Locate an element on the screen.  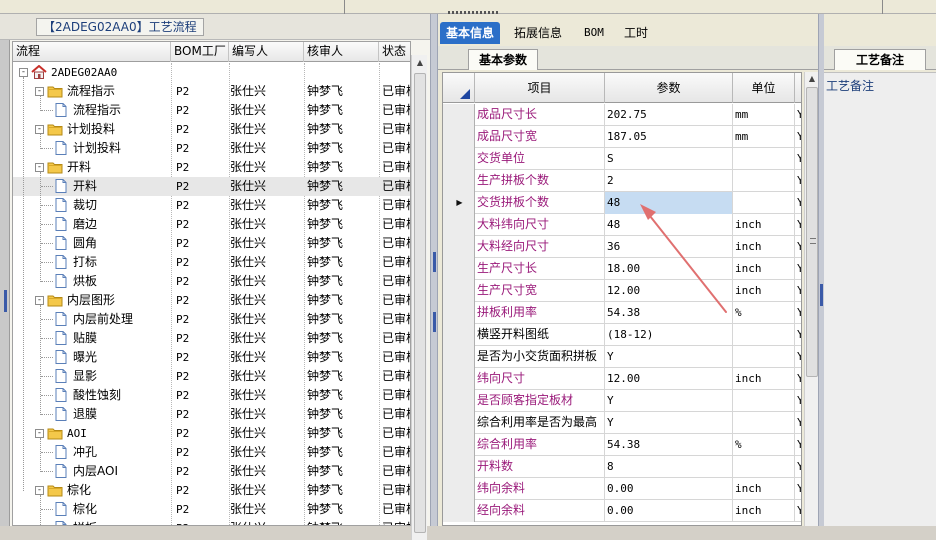
grid-row: 生产拼板个数2 Y is located at coordinates (622, 181).